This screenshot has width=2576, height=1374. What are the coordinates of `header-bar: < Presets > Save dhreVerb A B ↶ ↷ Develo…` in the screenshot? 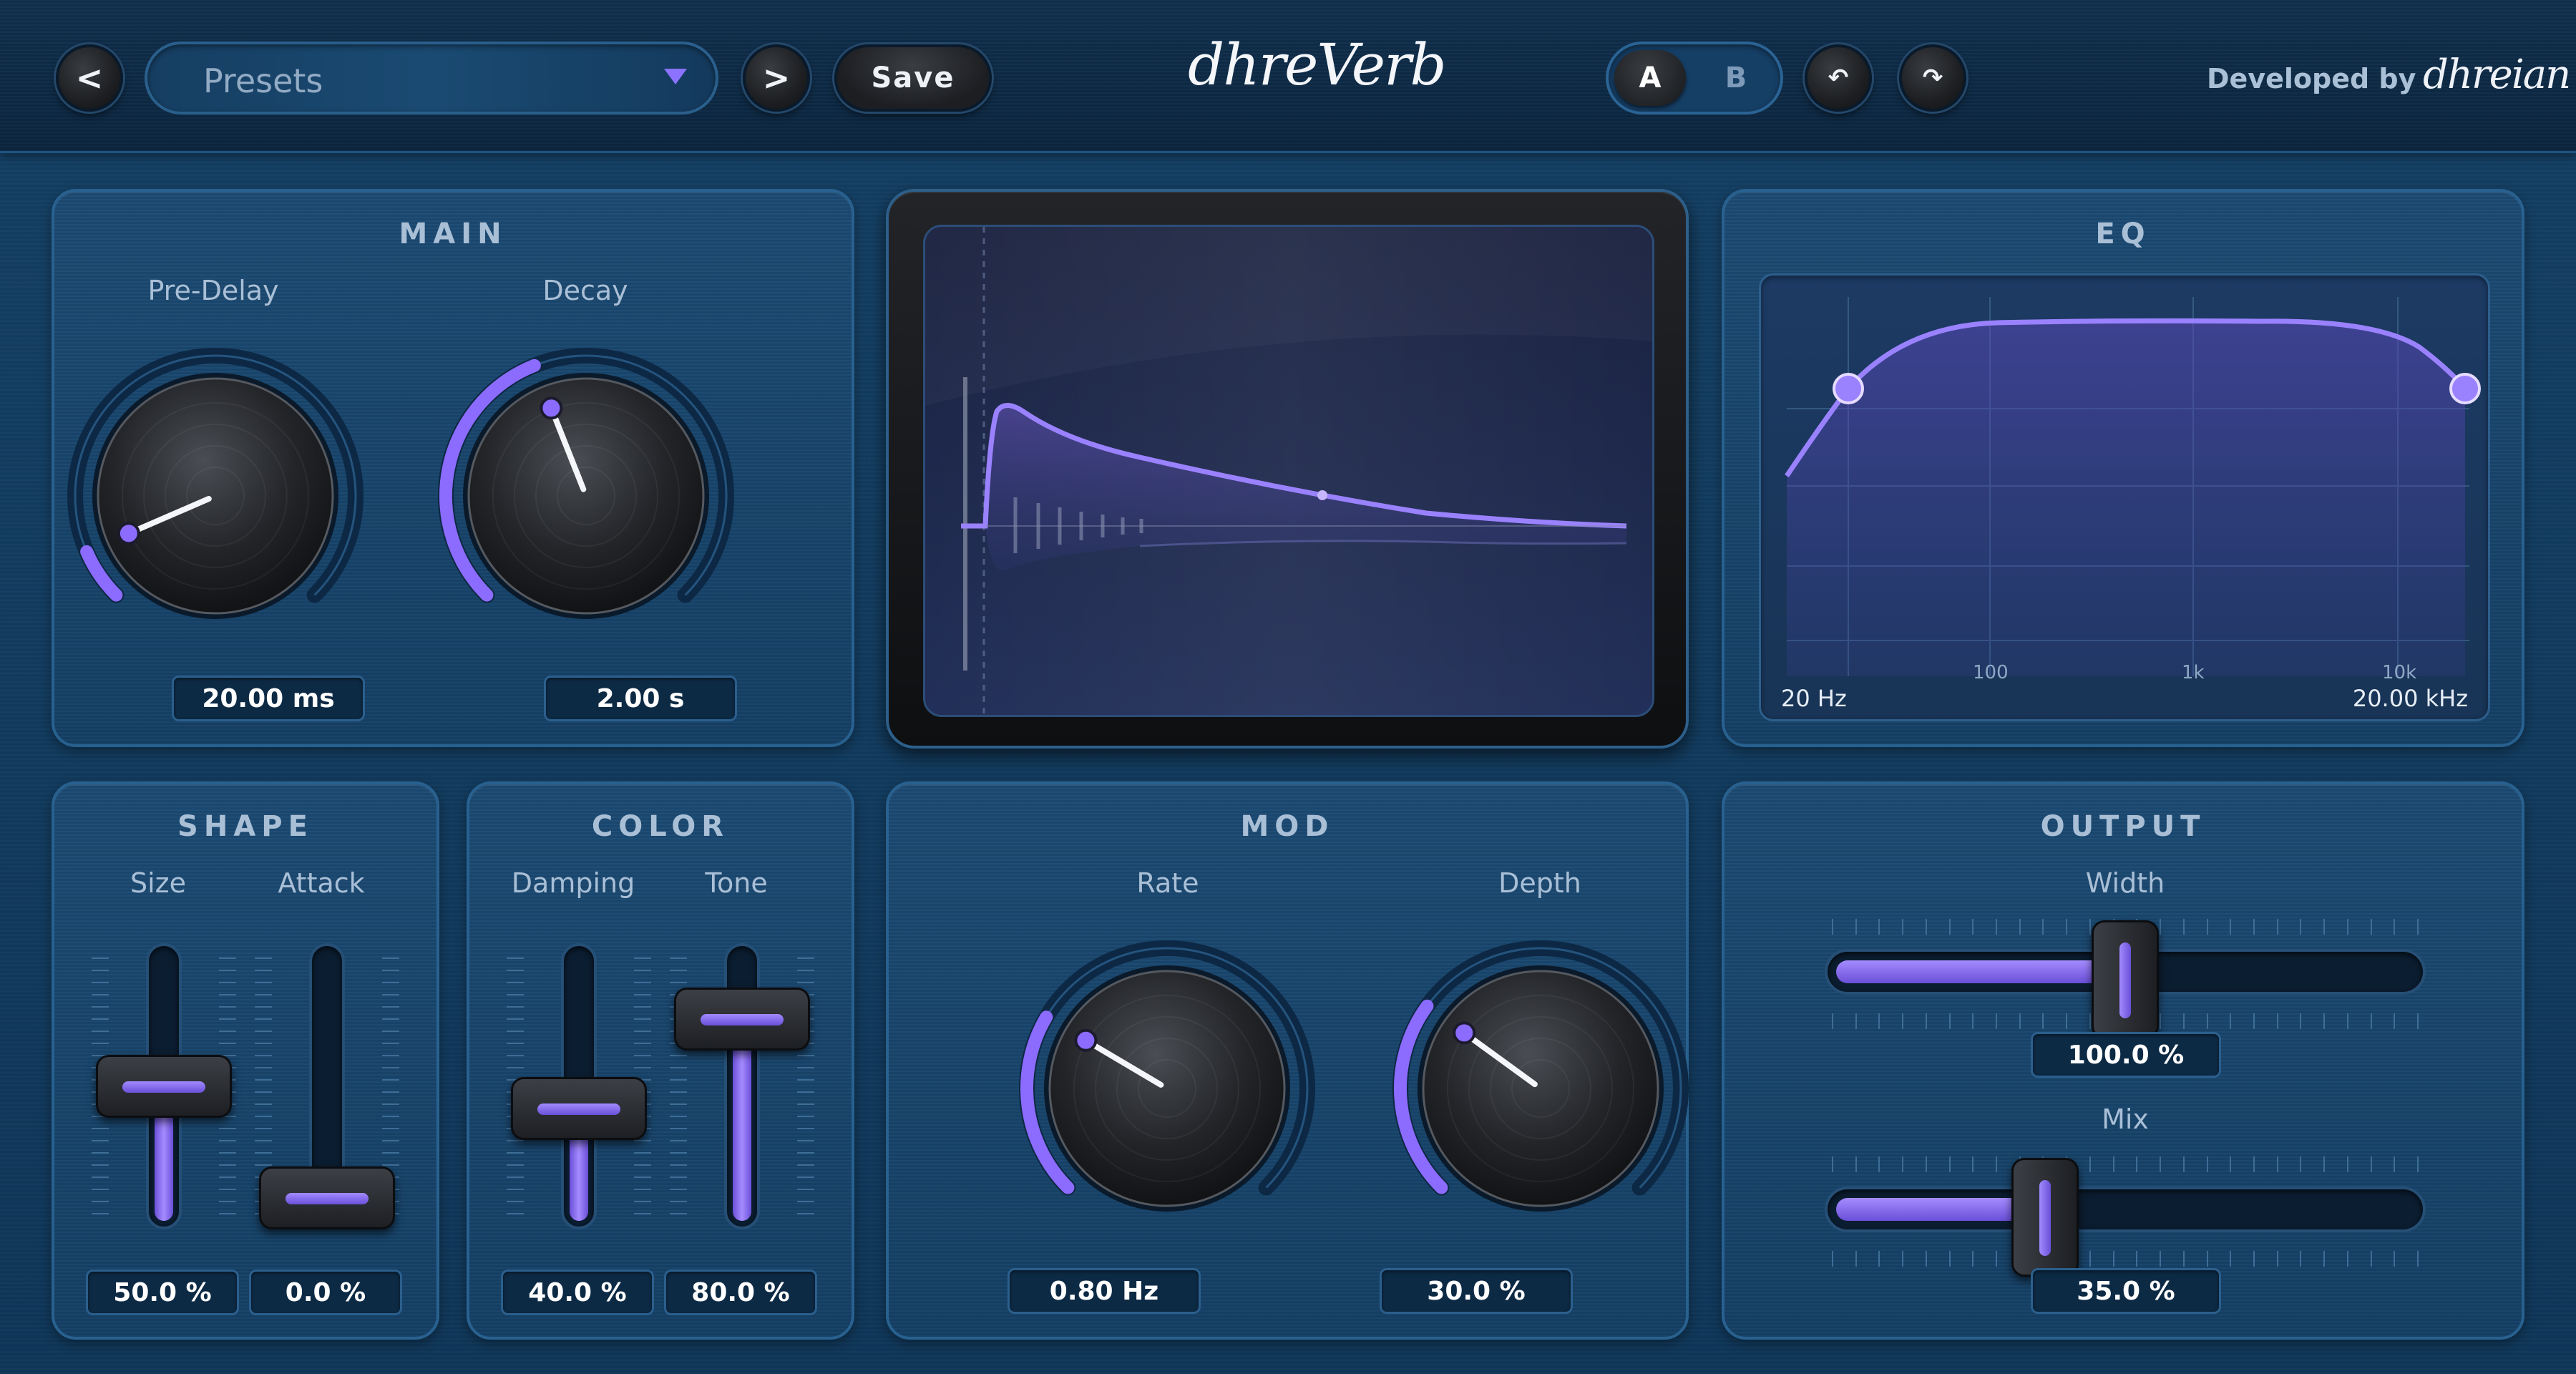 It's located at (1288, 76).